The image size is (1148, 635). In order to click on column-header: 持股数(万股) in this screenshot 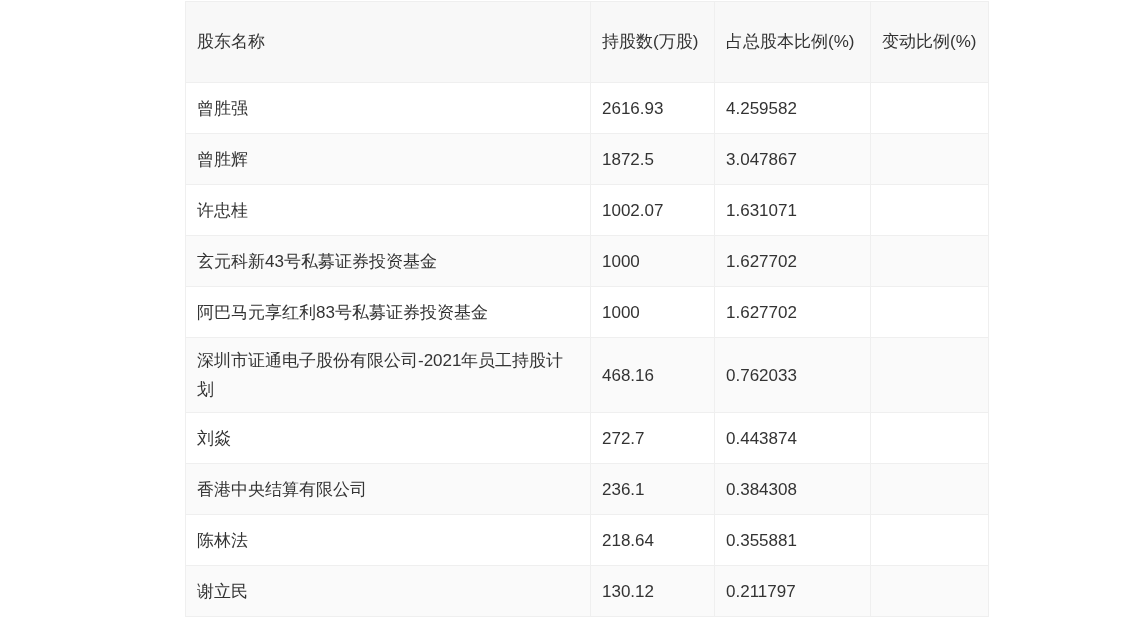, I will do `click(652, 42)`.